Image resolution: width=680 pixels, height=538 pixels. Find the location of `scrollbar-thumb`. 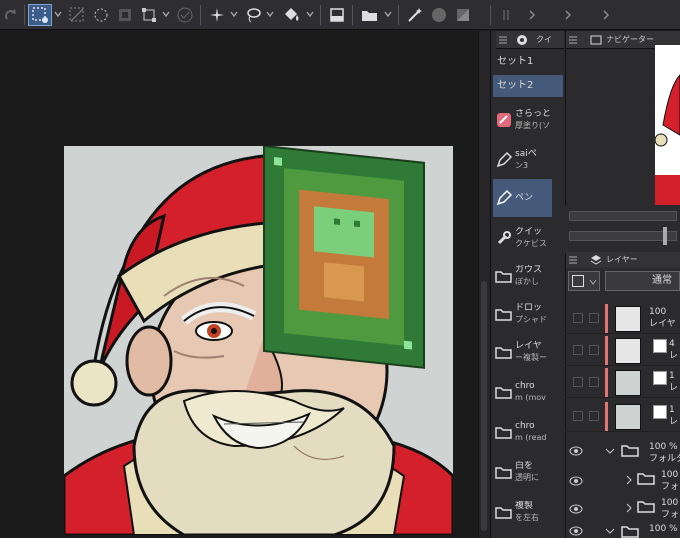

scrollbar-thumb is located at coordinates (484, 406).